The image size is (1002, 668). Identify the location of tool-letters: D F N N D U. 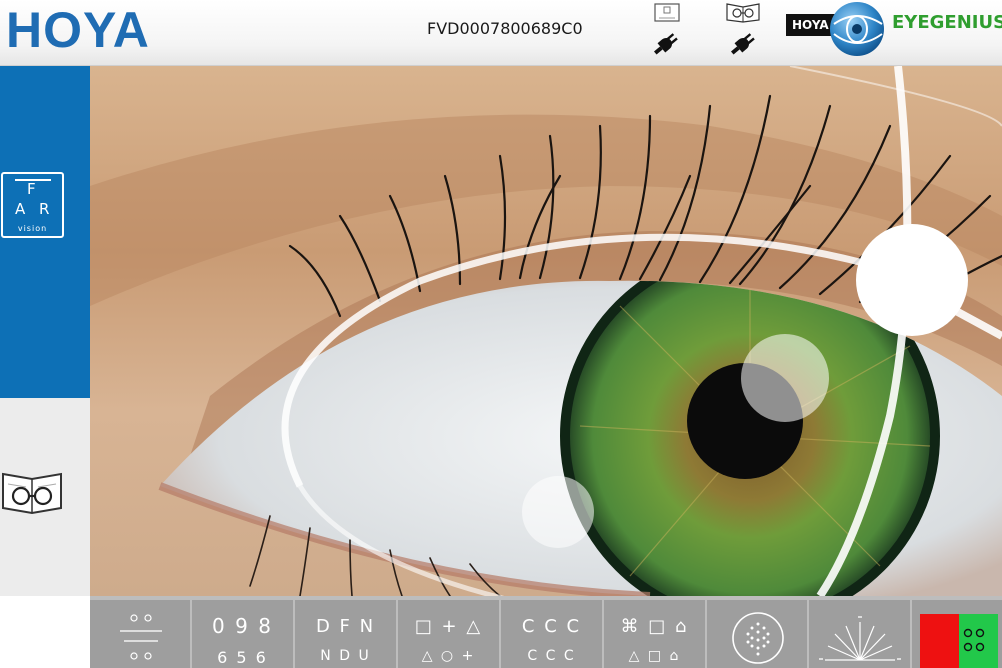
(346, 634).